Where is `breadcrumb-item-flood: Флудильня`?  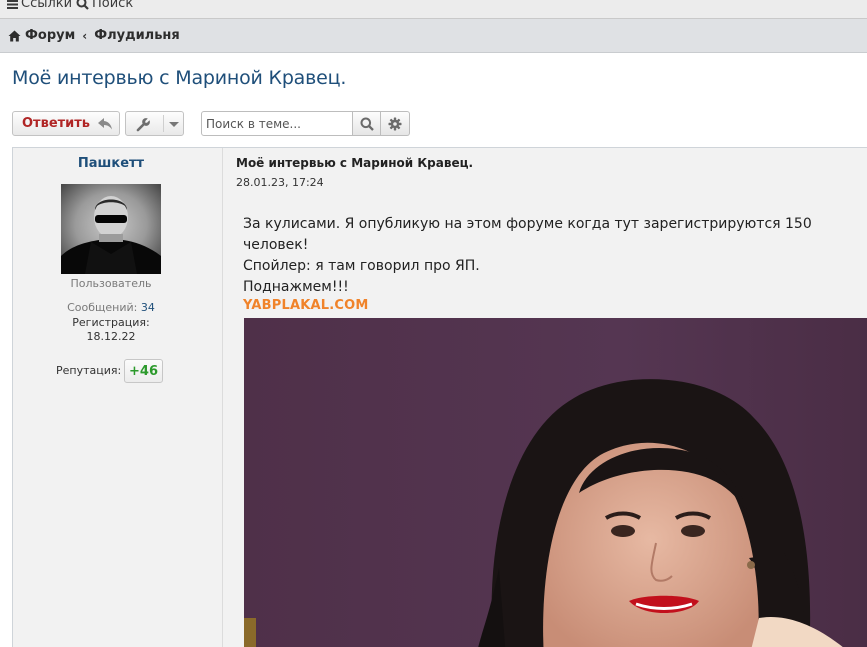 breadcrumb-item-flood: Флудильня is located at coordinates (137, 35).